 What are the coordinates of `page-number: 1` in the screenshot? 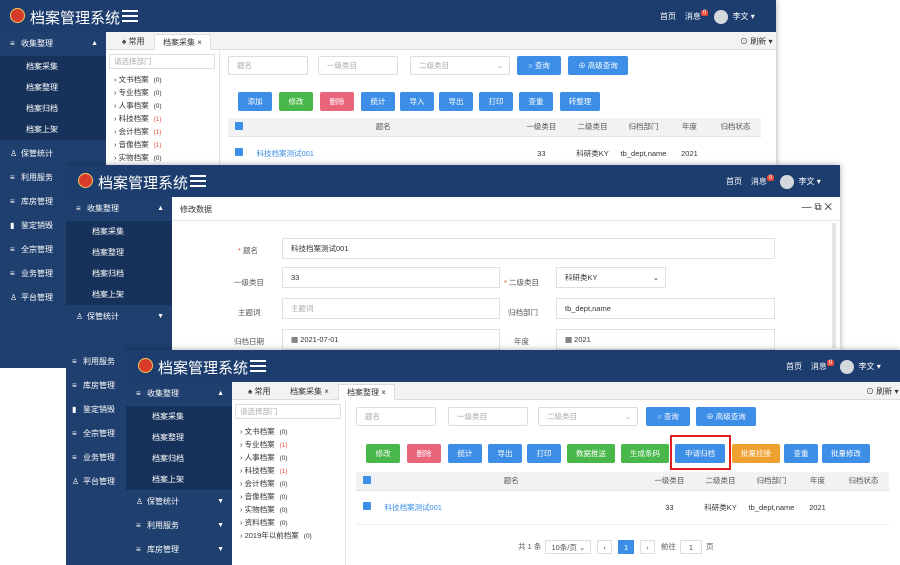 It's located at (626, 547).